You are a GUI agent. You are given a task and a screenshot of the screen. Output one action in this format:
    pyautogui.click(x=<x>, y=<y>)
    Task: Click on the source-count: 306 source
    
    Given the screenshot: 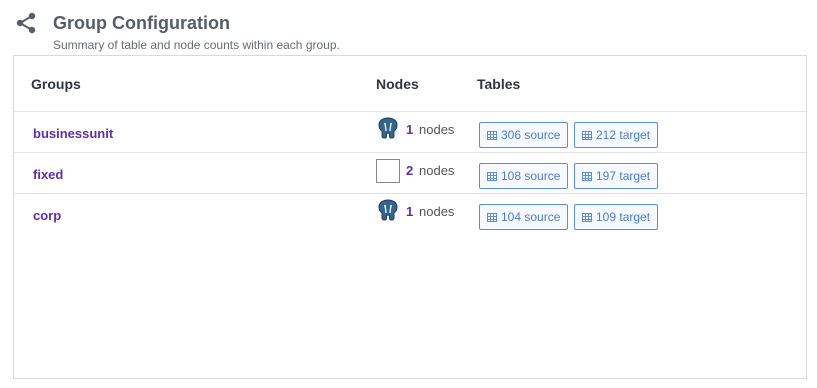 What is the action you would take?
    pyautogui.click(x=531, y=135)
    